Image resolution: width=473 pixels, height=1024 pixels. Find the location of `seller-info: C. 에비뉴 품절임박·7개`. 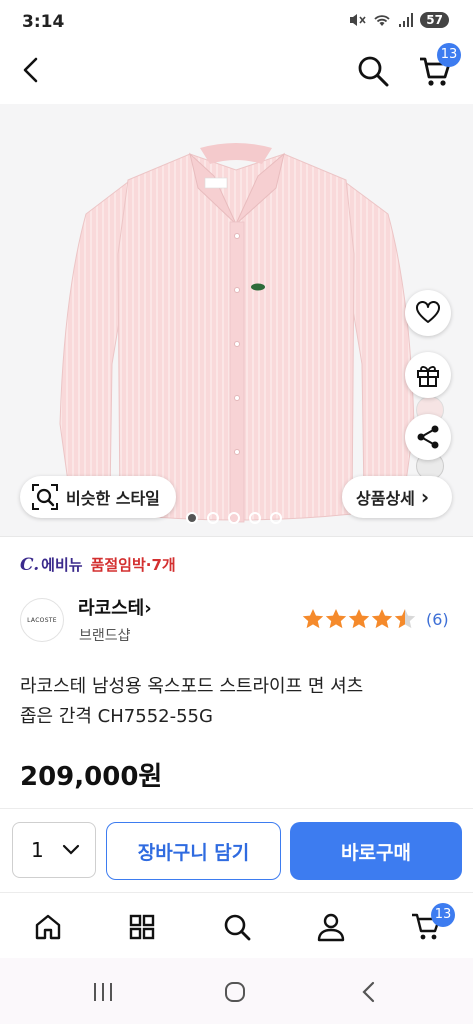

seller-info: C. 에비뉴 품절임박·7개 is located at coordinates (98, 564).